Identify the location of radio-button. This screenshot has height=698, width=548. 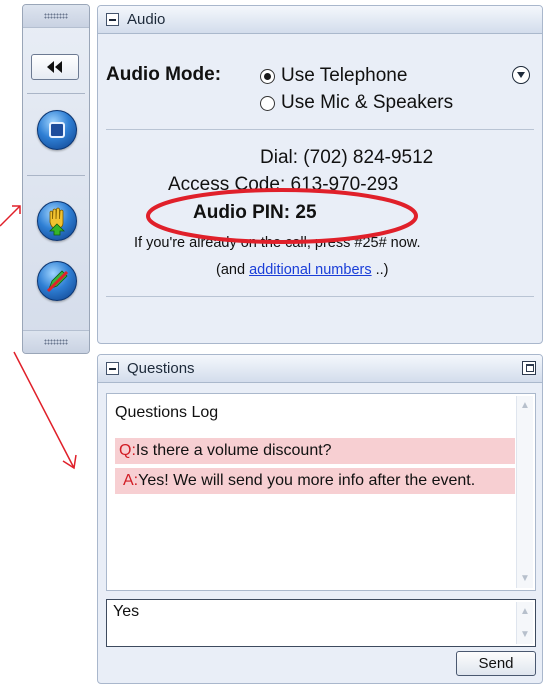
(267, 103).